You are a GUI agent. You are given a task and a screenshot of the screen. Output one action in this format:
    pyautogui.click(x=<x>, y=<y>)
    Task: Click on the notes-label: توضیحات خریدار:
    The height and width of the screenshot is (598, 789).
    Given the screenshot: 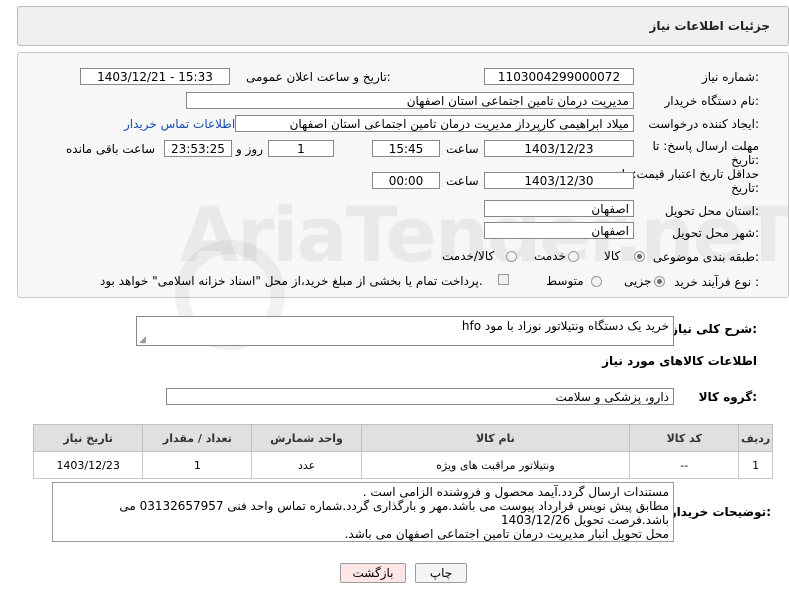 What is the action you would take?
    pyautogui.click(x=720, y=512)
    